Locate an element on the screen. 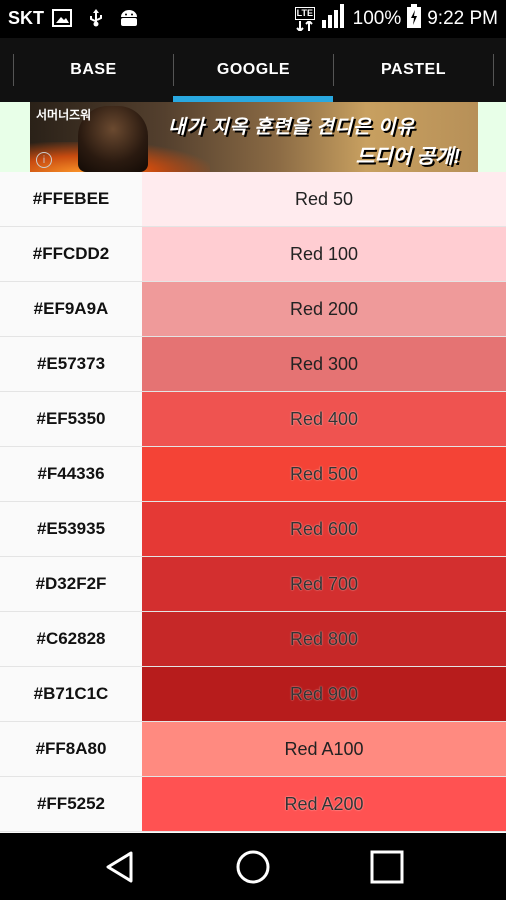  color-name-label: Red 700 is located at coordinates (324, 583).